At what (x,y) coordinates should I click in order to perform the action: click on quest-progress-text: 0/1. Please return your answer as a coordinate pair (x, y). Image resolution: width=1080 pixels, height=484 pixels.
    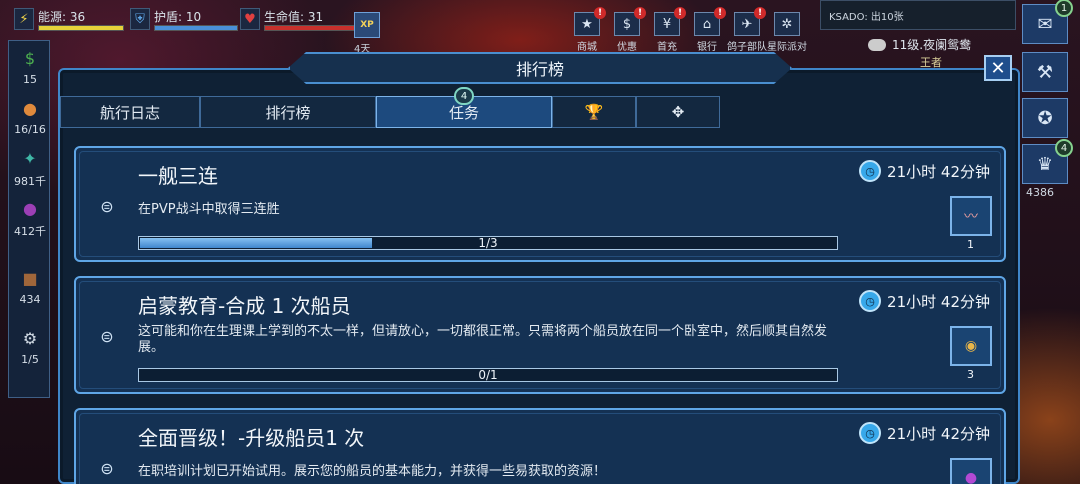
    Looking at the image, I should click on (488, 375).